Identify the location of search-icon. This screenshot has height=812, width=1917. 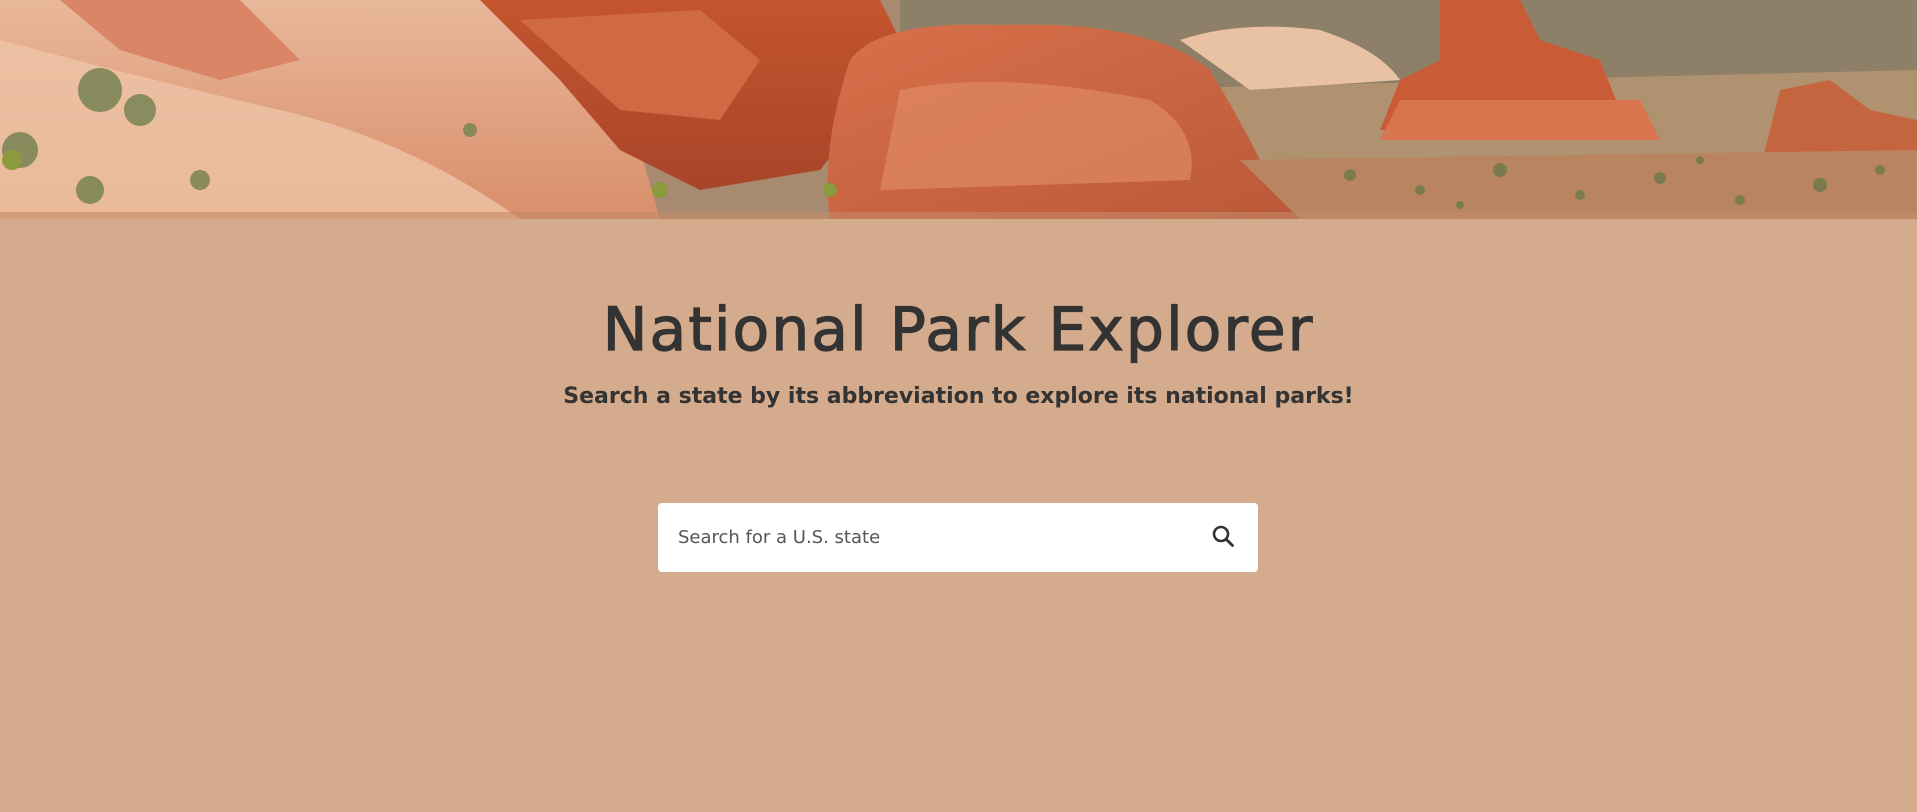
(1223, 537).